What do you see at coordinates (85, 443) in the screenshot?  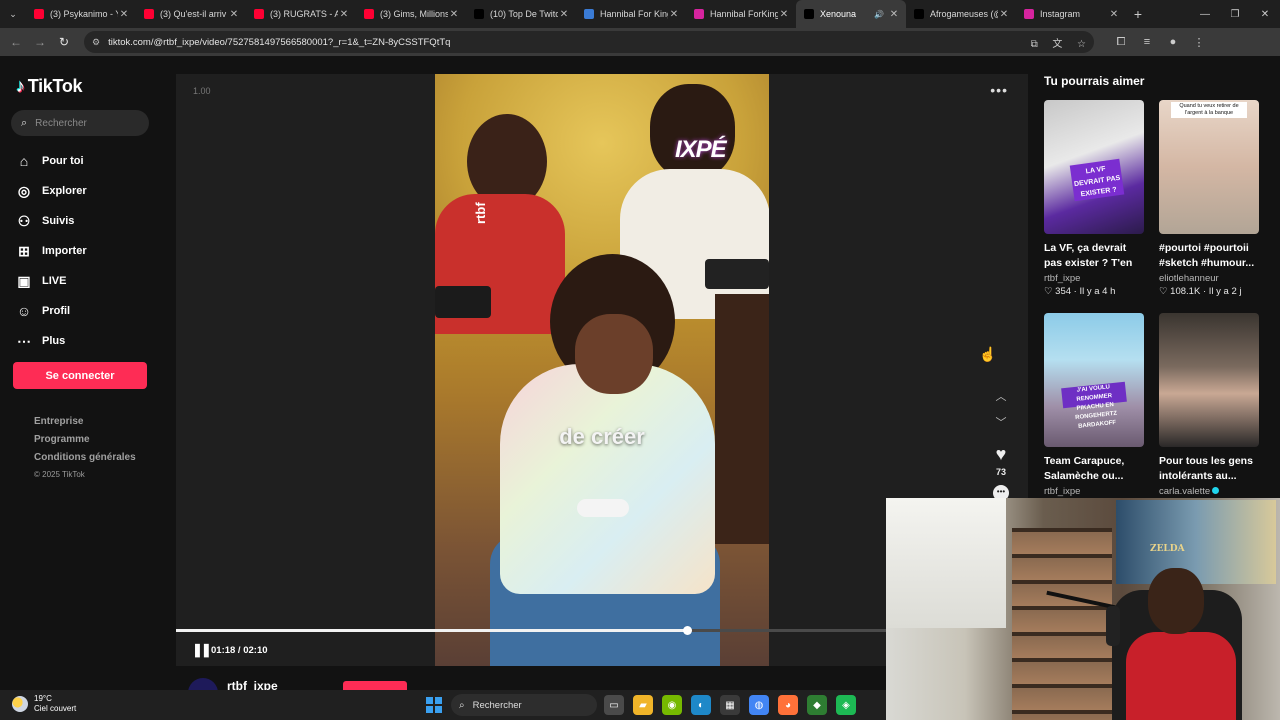 I see `footer-link-programme: Programme` at bounding box center [85, 443].